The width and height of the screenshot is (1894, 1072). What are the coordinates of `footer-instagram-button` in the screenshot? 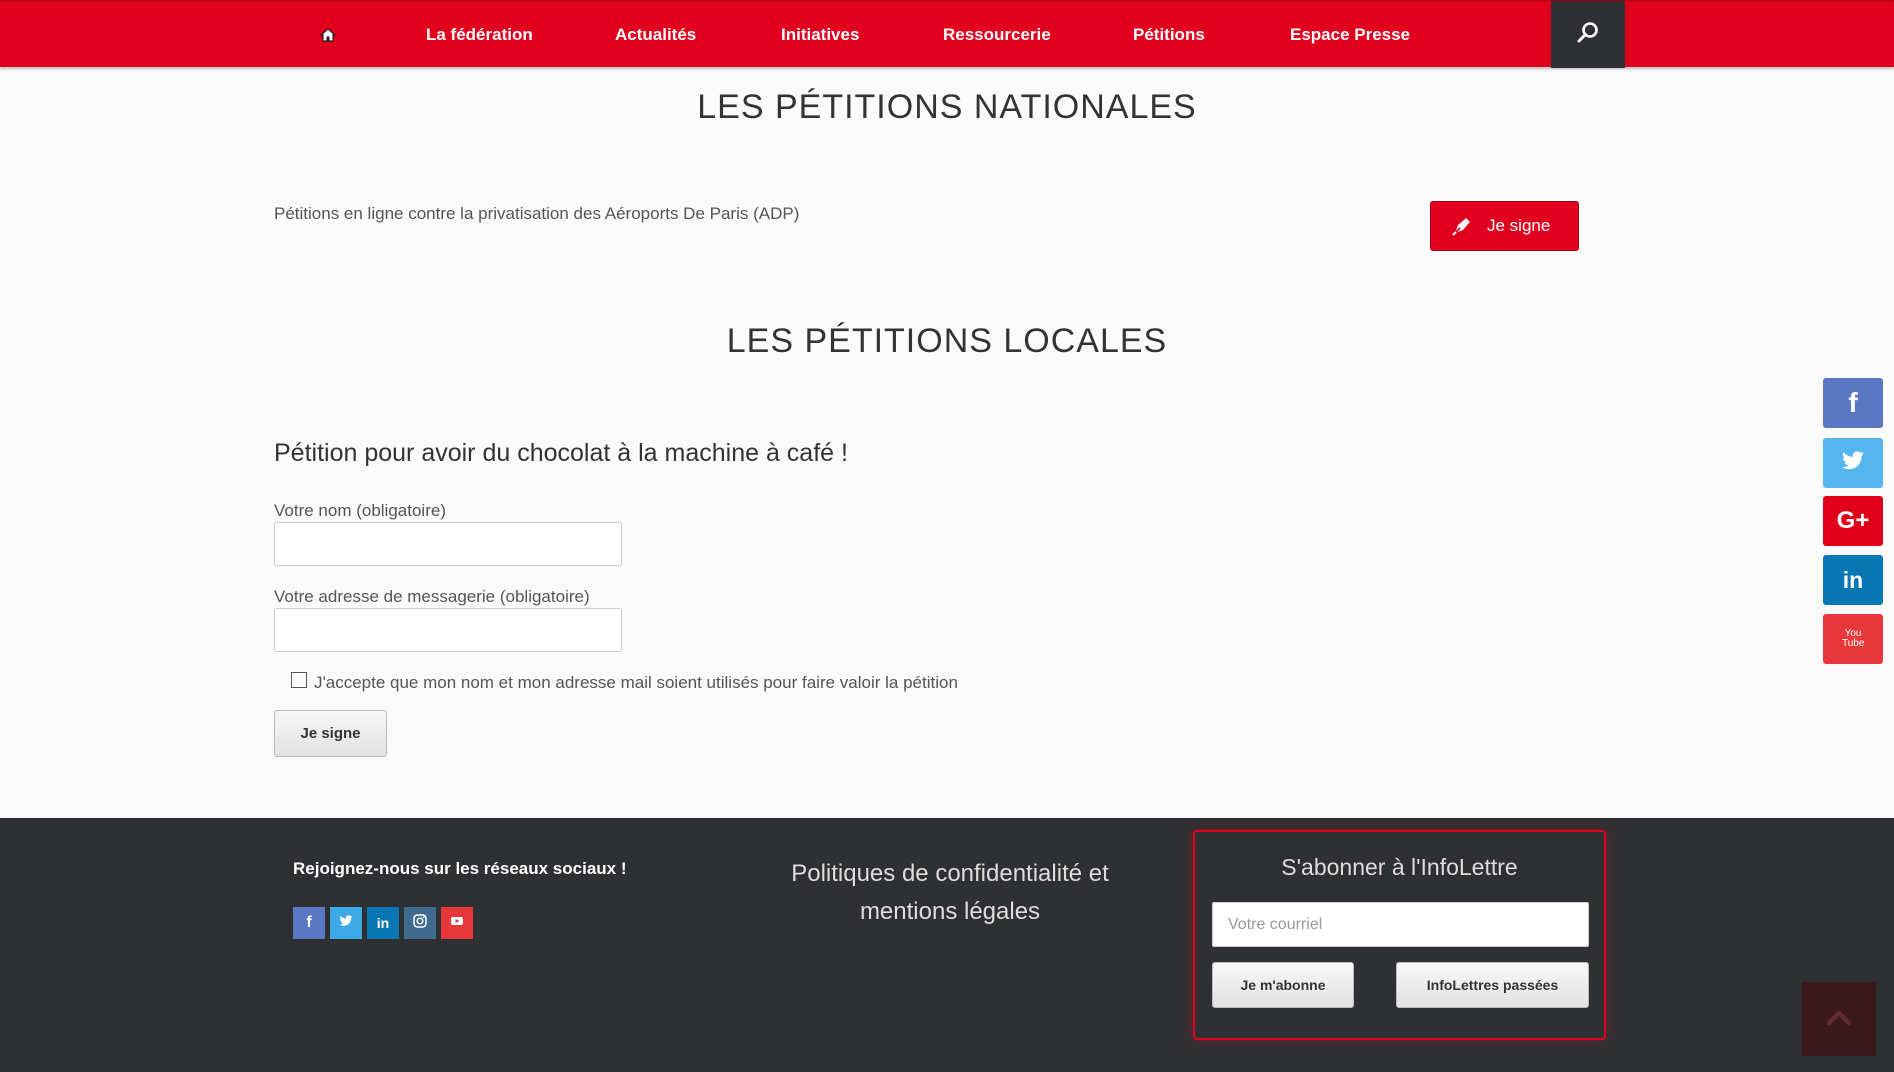 It's located at (420, 923).